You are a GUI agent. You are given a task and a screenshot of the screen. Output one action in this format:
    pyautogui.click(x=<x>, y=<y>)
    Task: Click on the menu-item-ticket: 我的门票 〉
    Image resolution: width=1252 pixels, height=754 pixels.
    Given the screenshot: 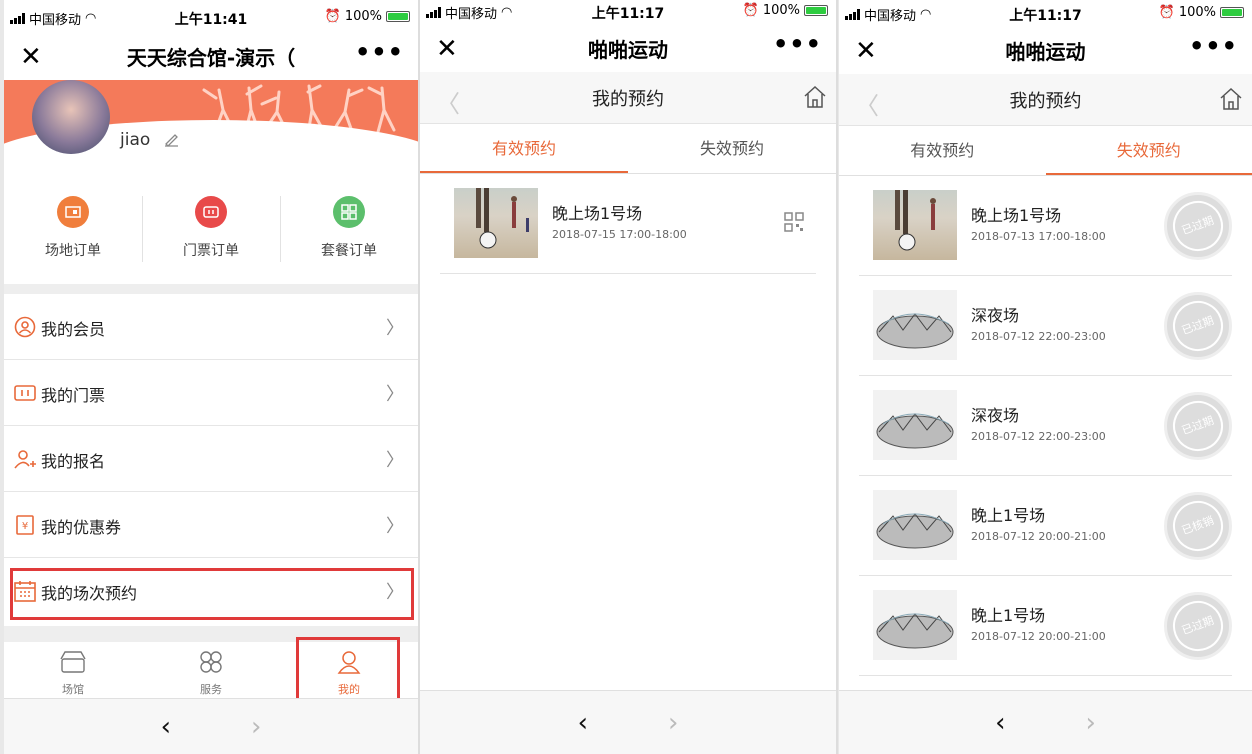 What is the action you would take?
    pyautogui.click(x=211, y=393)
    